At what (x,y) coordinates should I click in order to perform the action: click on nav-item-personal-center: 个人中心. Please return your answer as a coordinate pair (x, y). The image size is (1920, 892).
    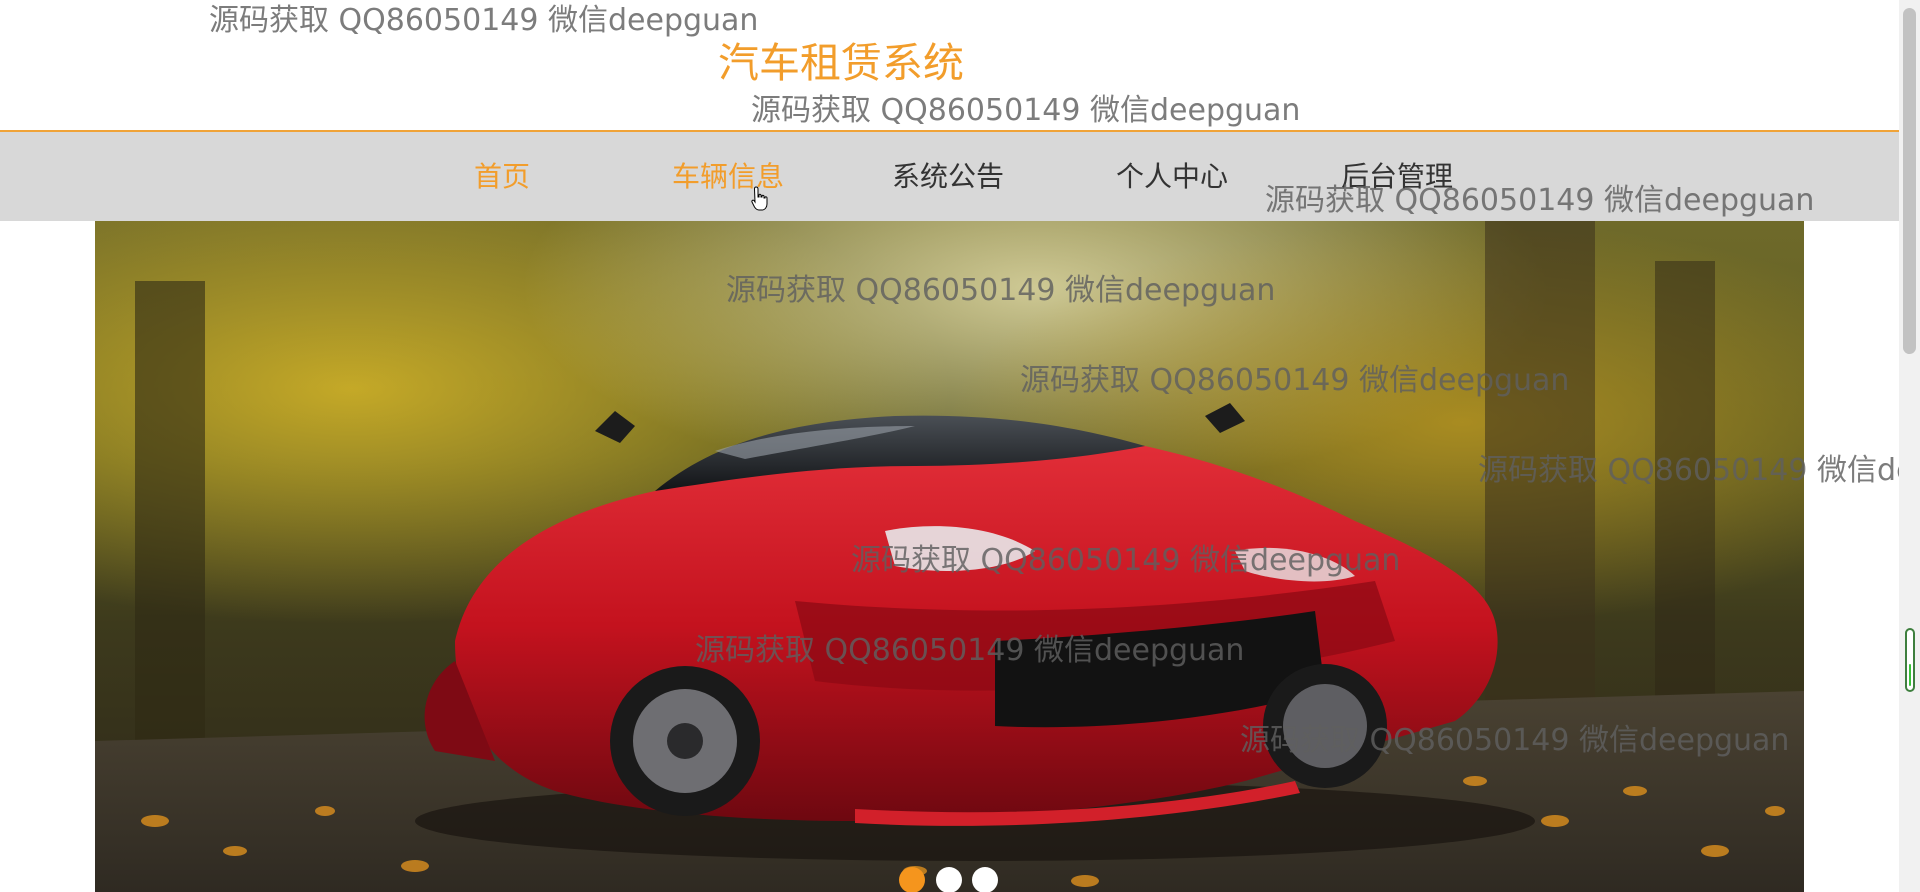
    Looking at the image, I should click on (1172, 176).